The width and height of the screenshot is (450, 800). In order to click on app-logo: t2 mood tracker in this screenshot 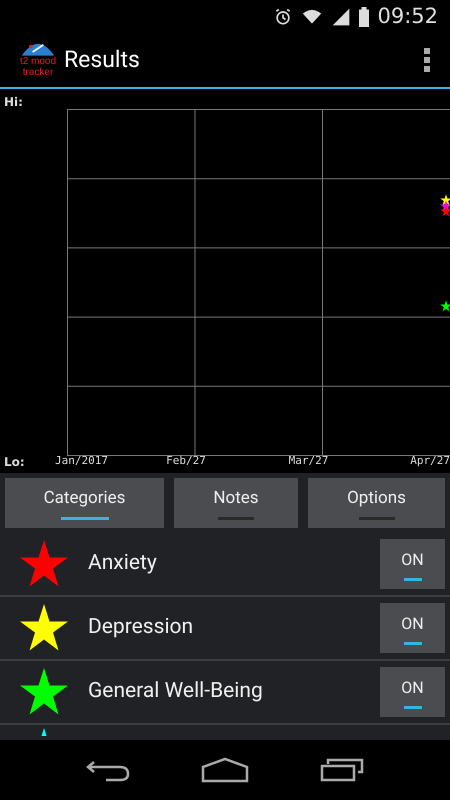, I will do `click(38, 60)`.